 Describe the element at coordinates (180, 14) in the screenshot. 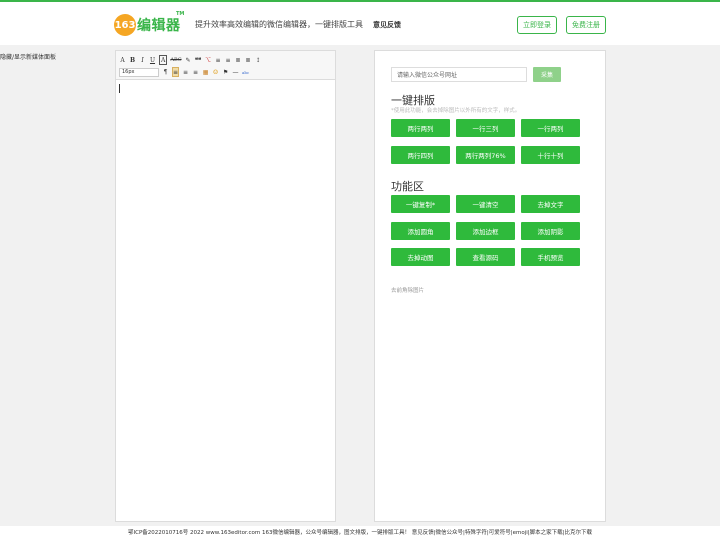

I see `logo-trademark: TM` at that location.